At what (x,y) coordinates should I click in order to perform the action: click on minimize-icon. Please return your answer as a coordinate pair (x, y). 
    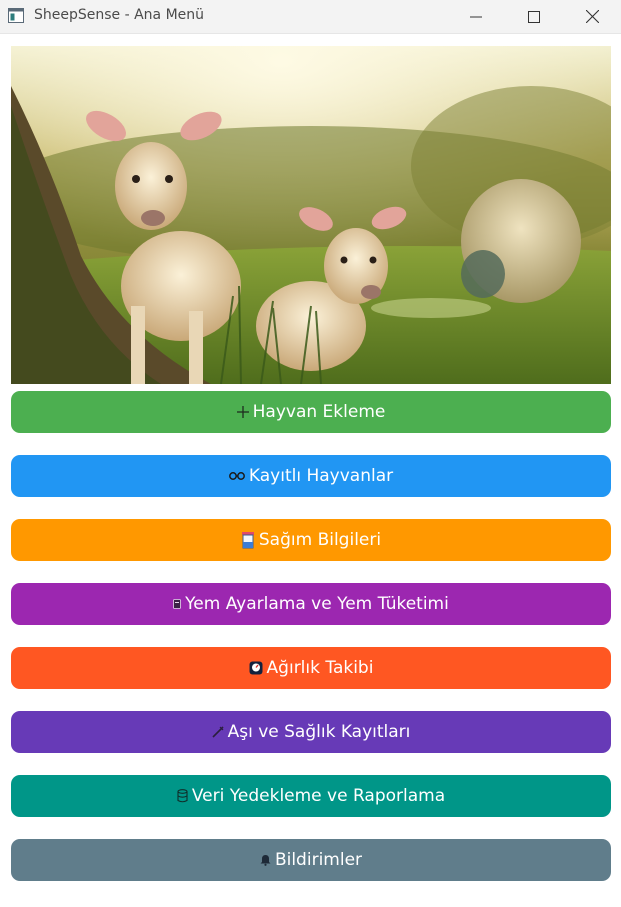
    Looking at the image, I should click on (476, 16).